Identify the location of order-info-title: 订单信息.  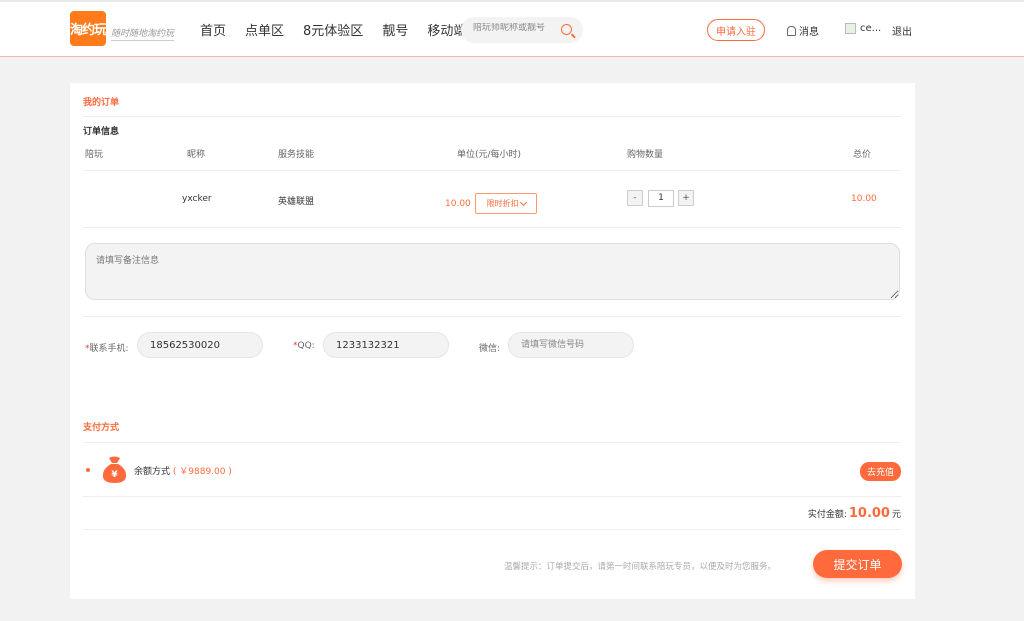
(101, 132).